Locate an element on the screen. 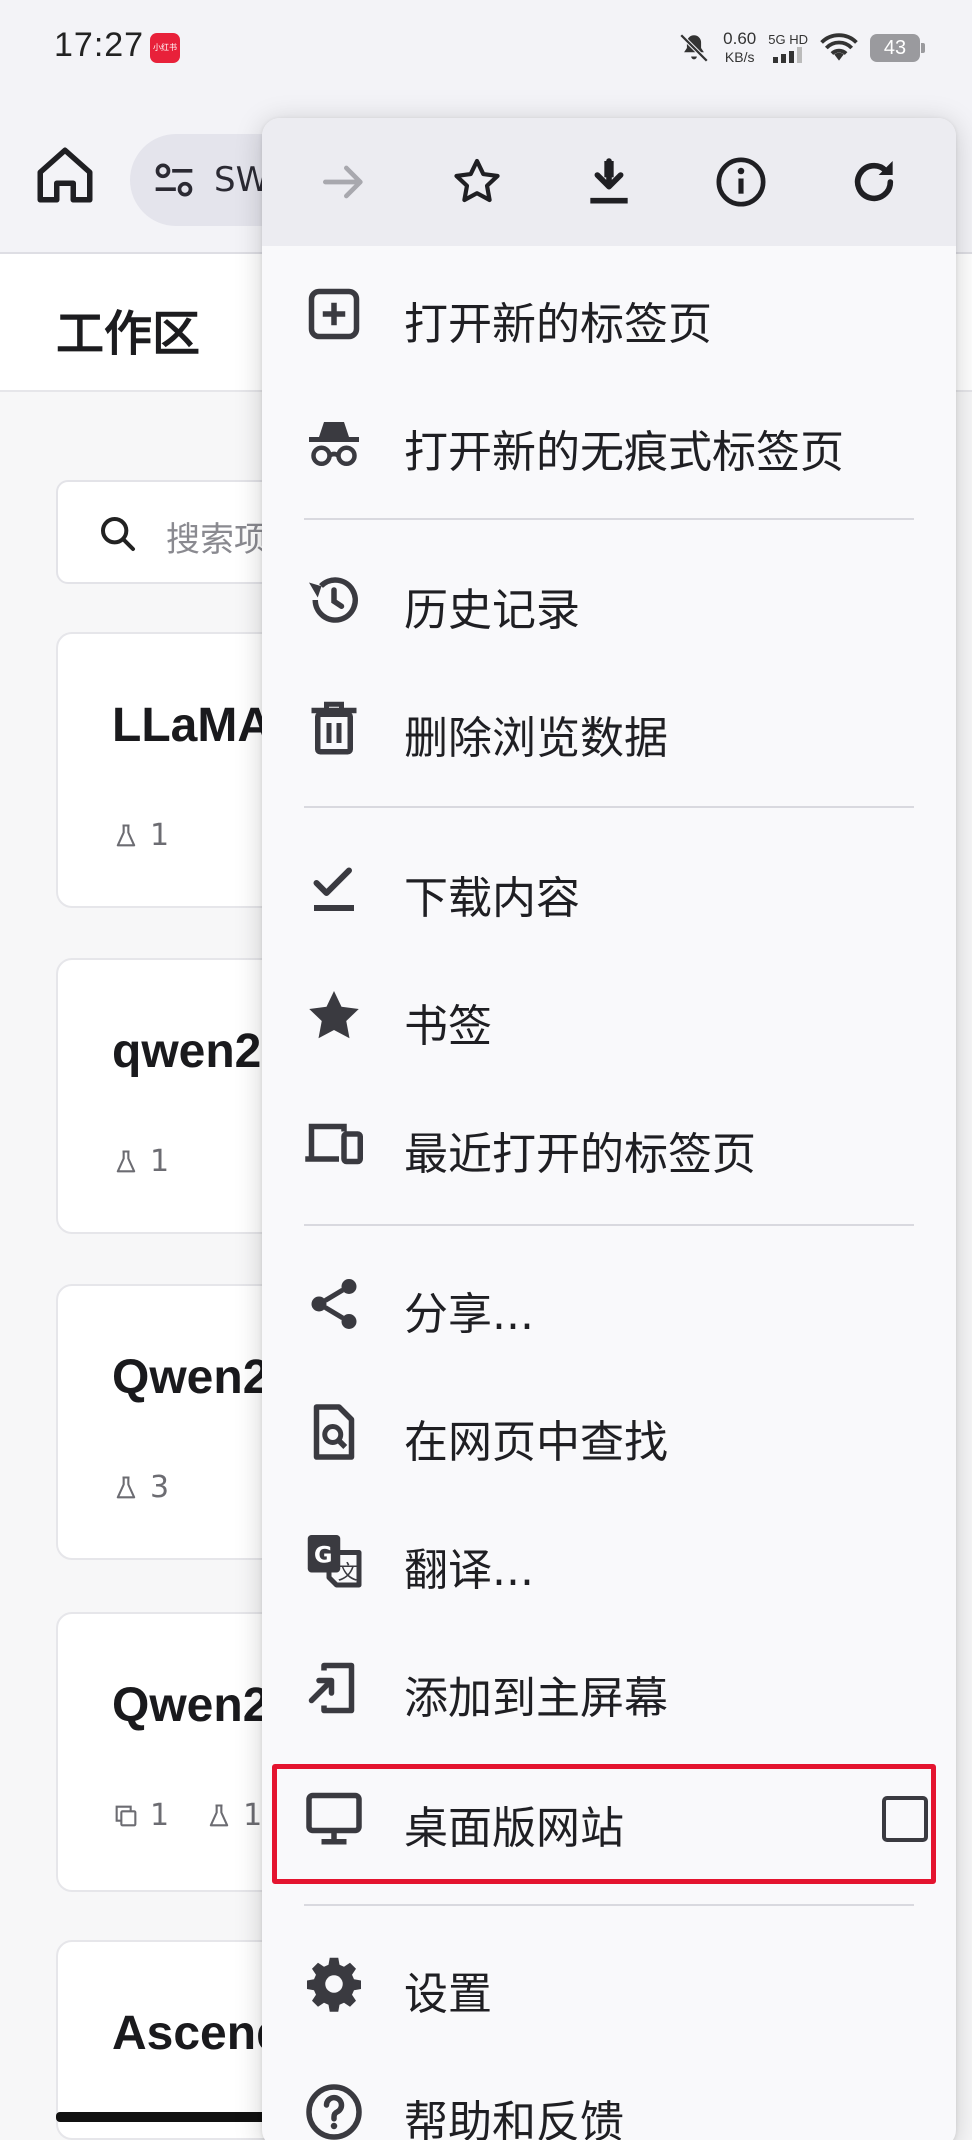 The width and height of the screenshot is (972, 2140). incognito-icon is located at coordinates (334, 444).